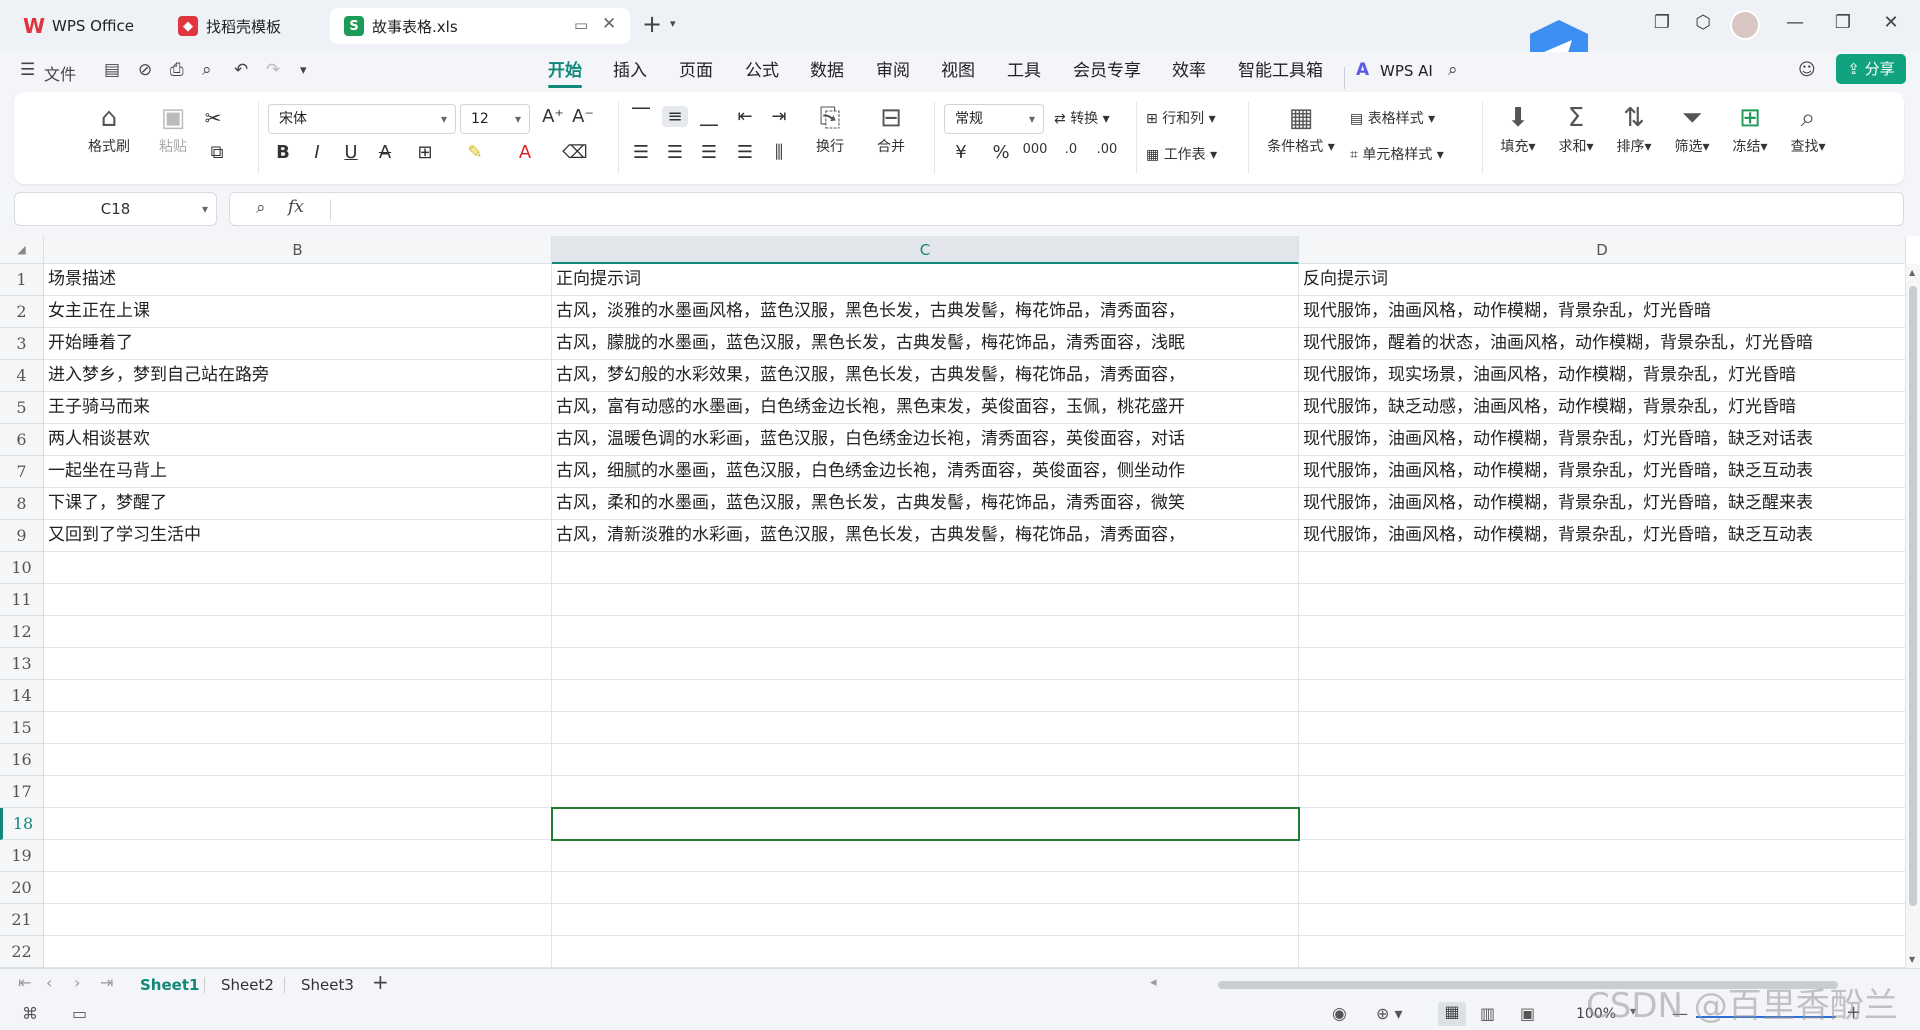 This screenshot has height=1030, width=1920. Describe the element at coordinates (675, 116) in the screenshot. I see `align-middle-icon: ≡` at that location.